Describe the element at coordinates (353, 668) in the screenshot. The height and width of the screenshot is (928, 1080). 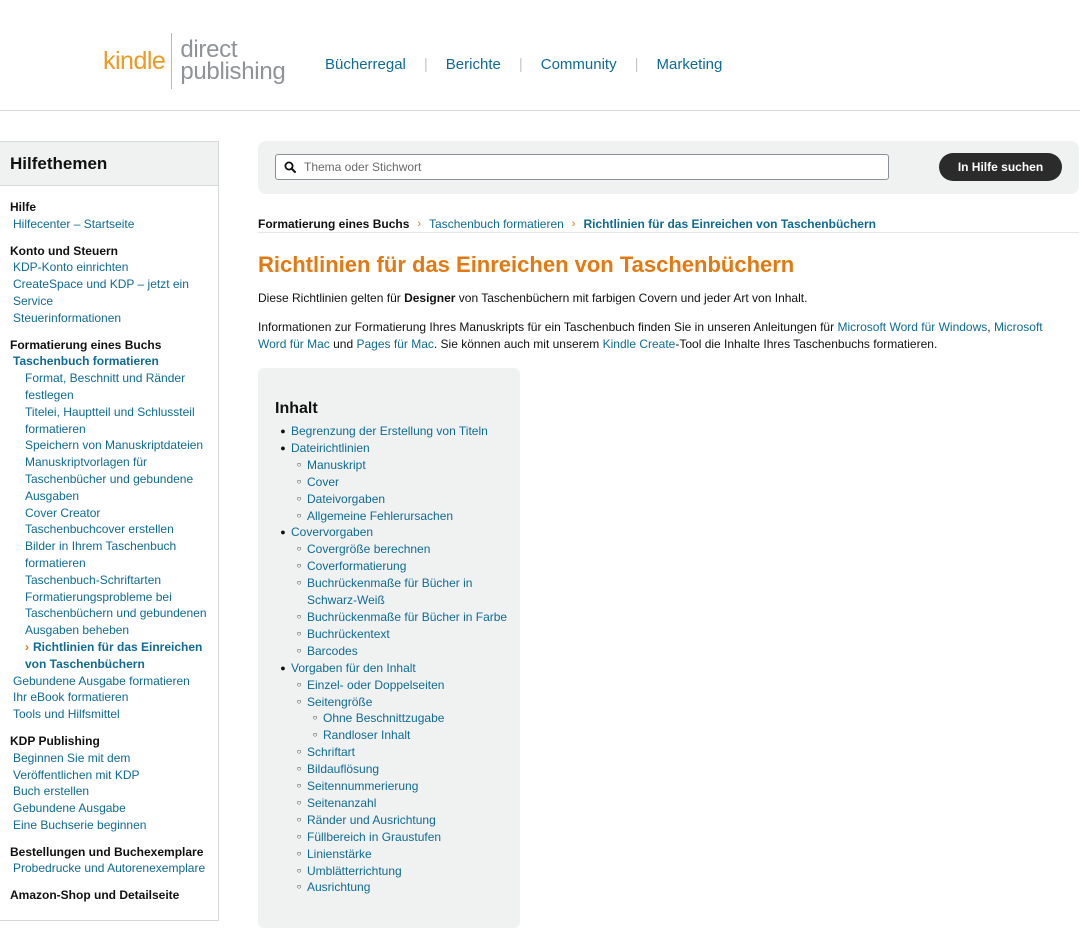
I see `toc-link: Vorgaben für den Inhalt` at that location.